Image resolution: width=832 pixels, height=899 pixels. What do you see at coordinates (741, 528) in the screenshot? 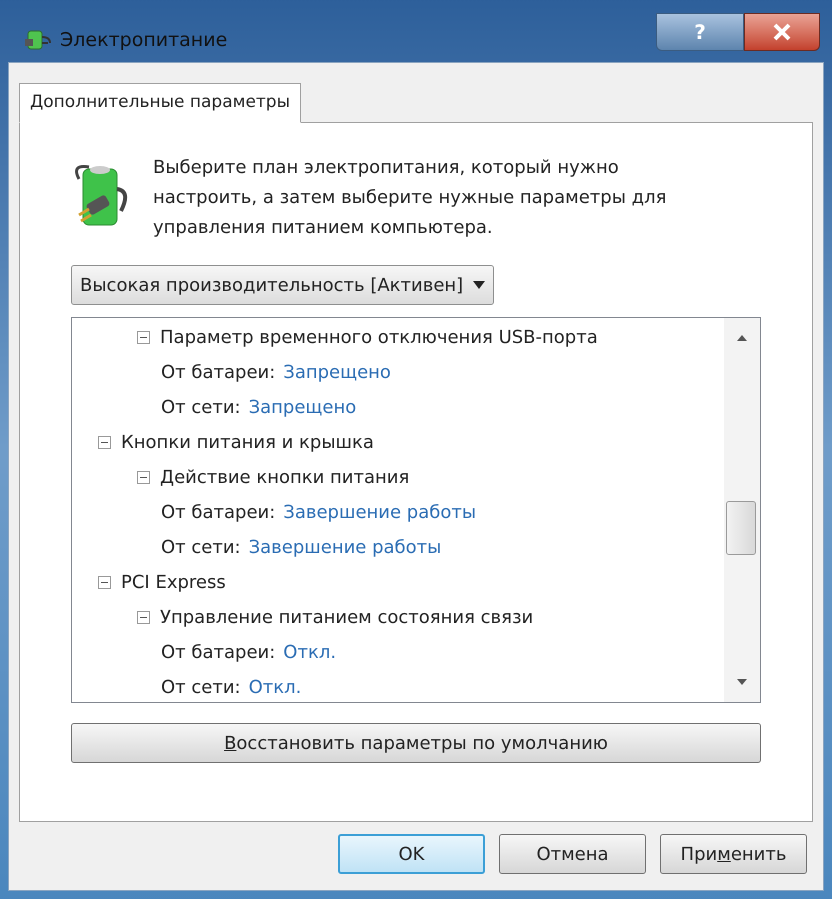
I see `scroll-thumb` at bounding box center [741, 528].